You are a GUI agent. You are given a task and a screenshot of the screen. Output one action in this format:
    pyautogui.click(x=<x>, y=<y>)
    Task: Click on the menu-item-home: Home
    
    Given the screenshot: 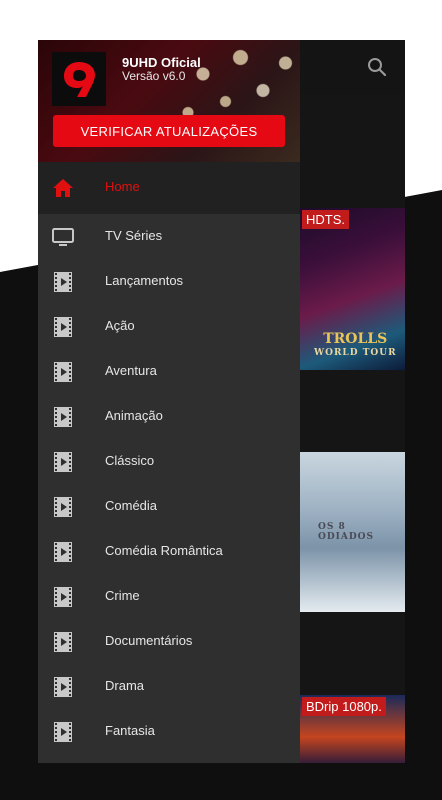 What is the action you would take?
    pyautogui.click(x=169, y=188)
    